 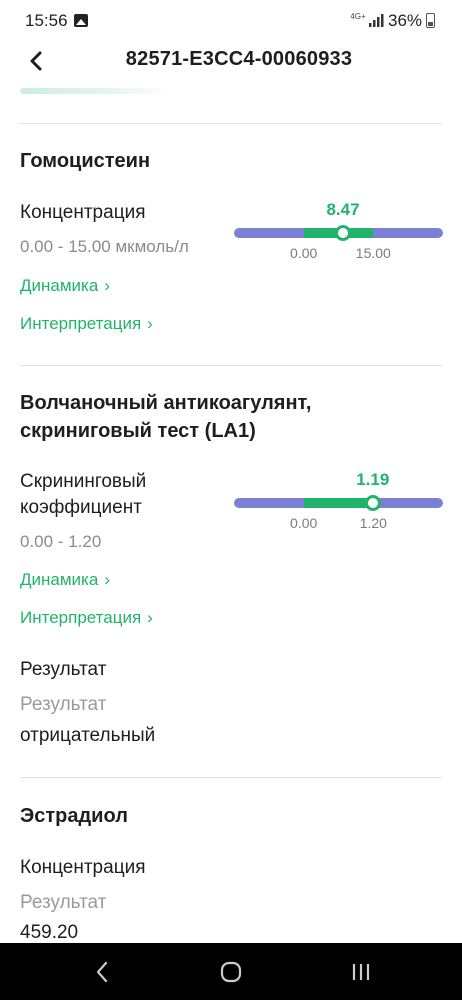 I want to click on range-indicator: 8.47 0.00 15.00, so click(x=338, y=230).